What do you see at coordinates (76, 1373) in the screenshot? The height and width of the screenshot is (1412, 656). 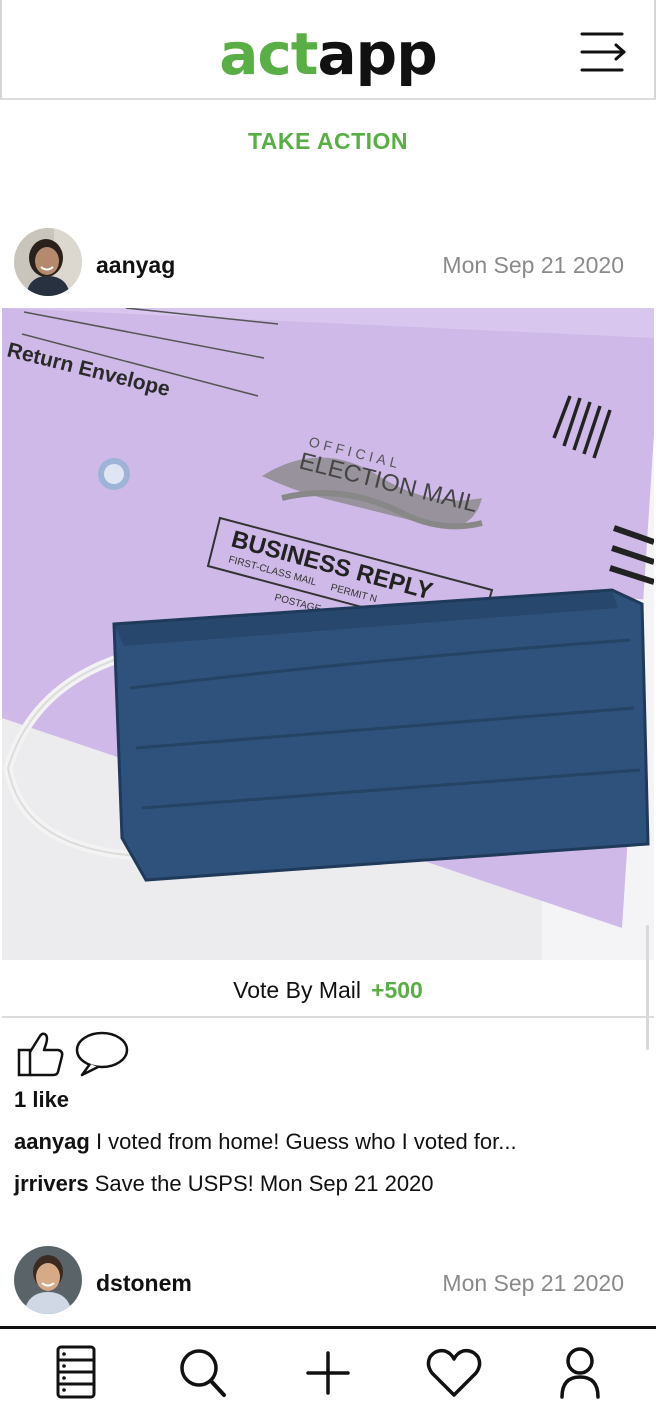 I see `feed-icon` at bounding box center [76, 1373].